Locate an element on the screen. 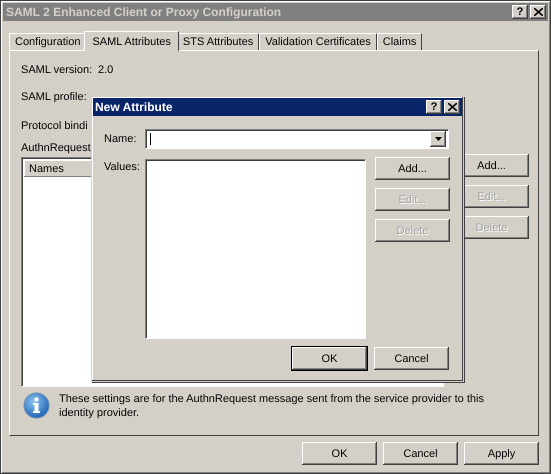 The width and height of the screenshot is (551, 474). field-label: SAML profile: is located at coordinates (54, 97).